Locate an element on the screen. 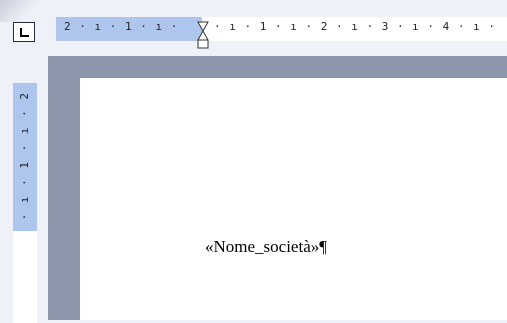 Image resolution: width=507 pixels, height=323 pixels. vertical-ruler-ticks: · ı · 1 · ı · 2 is located at coordinates (24, 156).